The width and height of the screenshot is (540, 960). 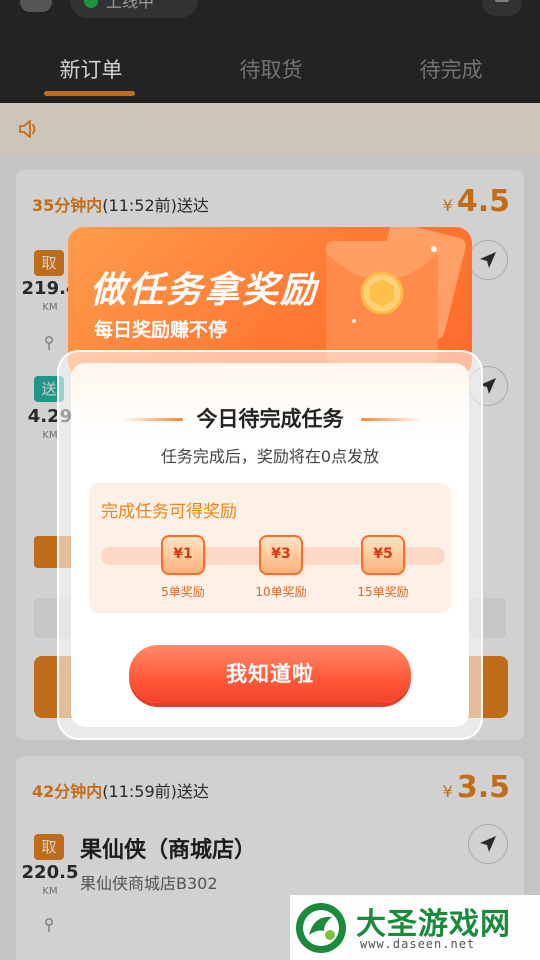 I want to click on reward-amount: ¥3, so click(x=281, y=554).